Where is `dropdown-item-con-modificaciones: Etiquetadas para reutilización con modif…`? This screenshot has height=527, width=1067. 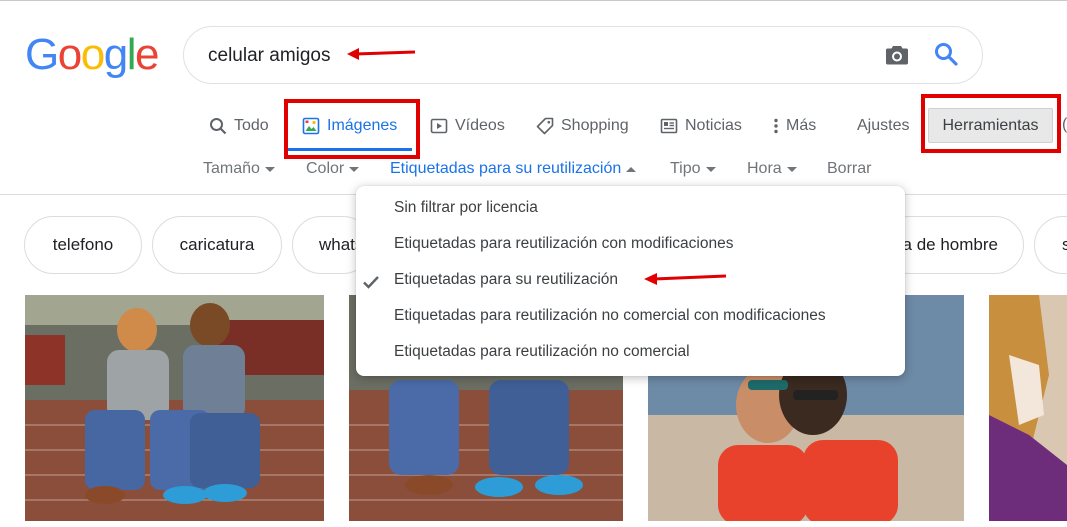 dropdown-item-con-modificaciones: Etiquetadas para reutilización con modif… is located at coordinates (563, 244).